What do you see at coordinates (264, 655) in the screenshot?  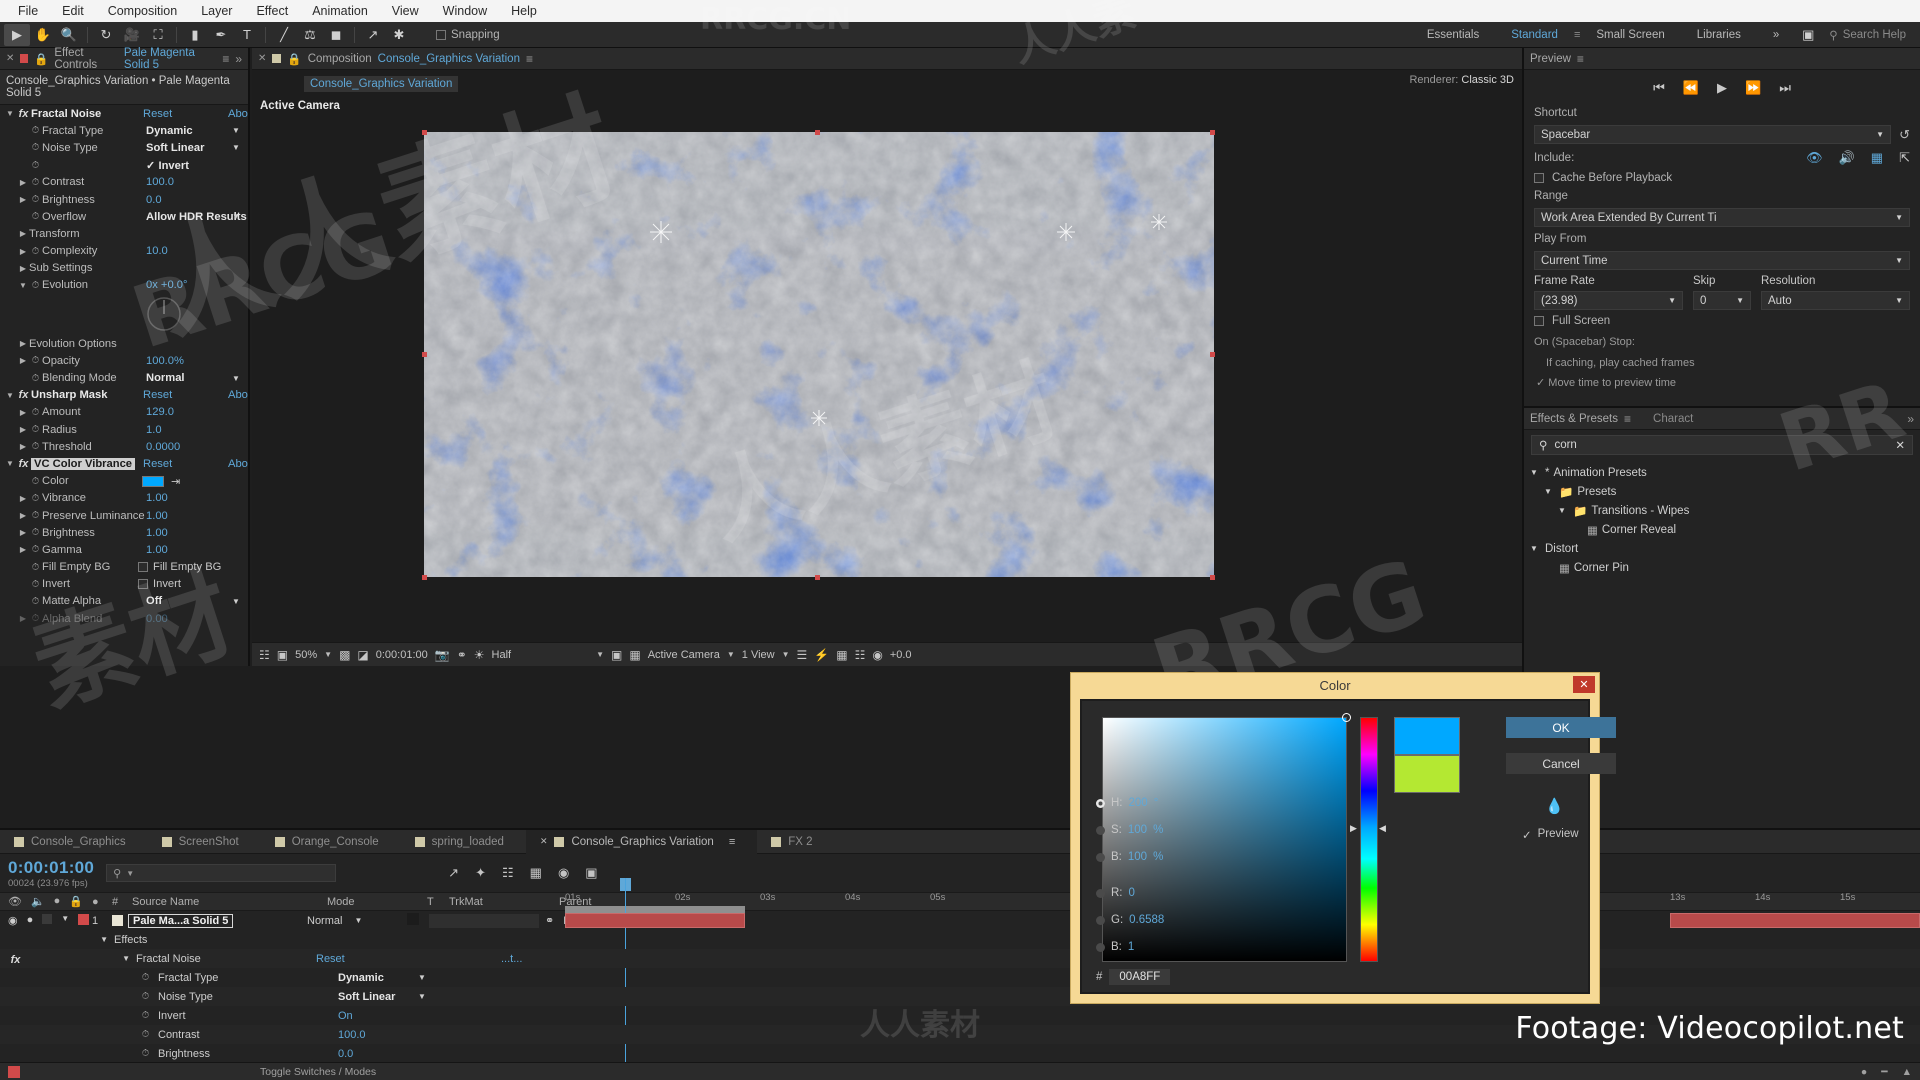 I see `preview-toggle-icon: ☷` at bounding box center [264, 655].